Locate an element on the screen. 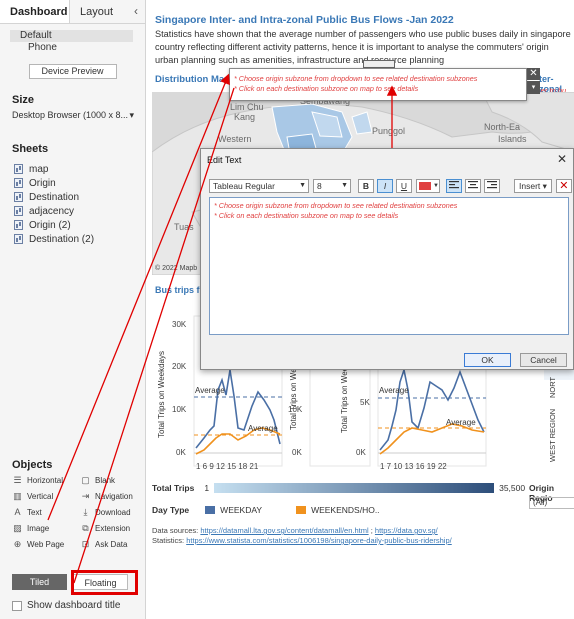 This screenshot has width=574, height=619. device-preview-button: Device Preview is located at coordinates (72, 71).